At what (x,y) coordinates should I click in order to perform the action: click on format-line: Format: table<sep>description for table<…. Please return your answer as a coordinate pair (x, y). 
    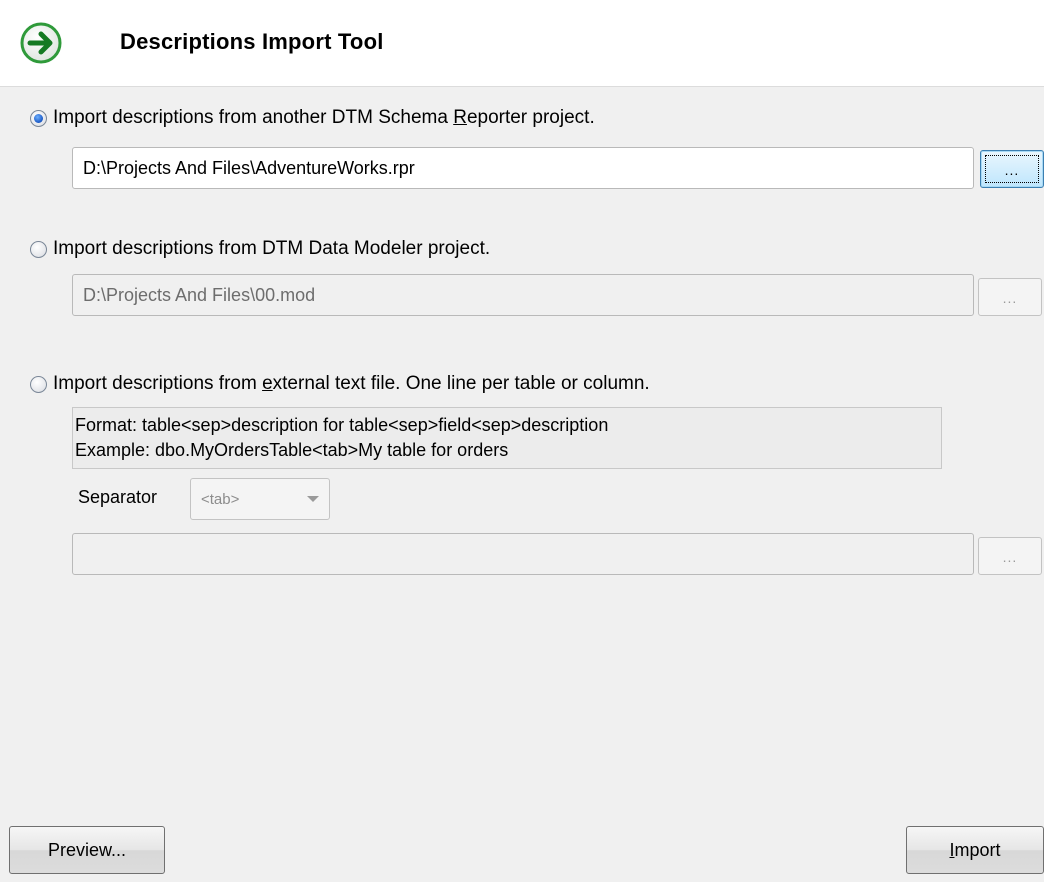
    Looking at the image, I should click on (342, 425).